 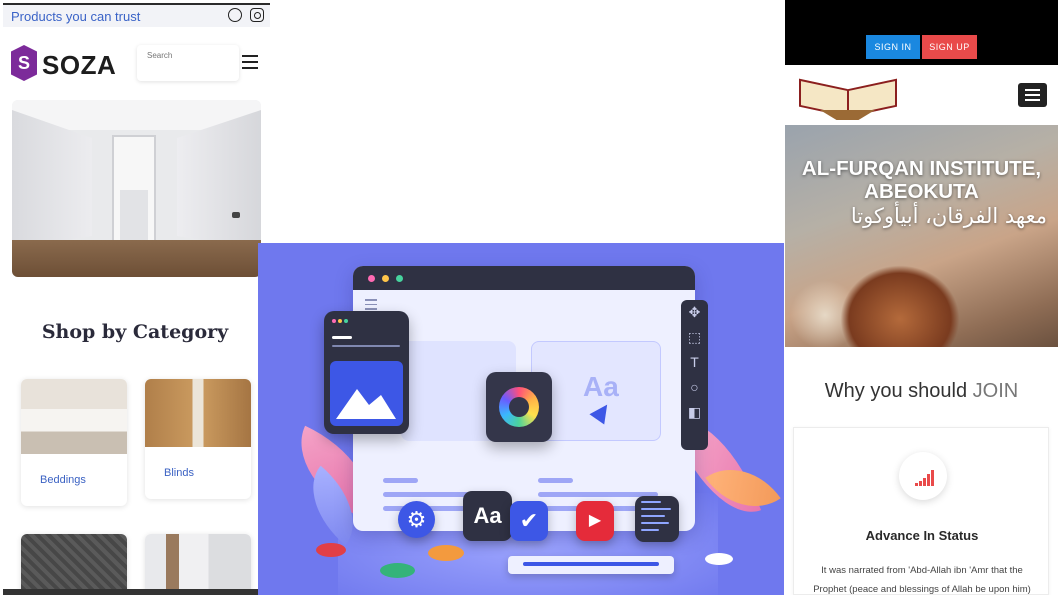 I want to click on move-icon: ✥, so click(x=694, y=312).